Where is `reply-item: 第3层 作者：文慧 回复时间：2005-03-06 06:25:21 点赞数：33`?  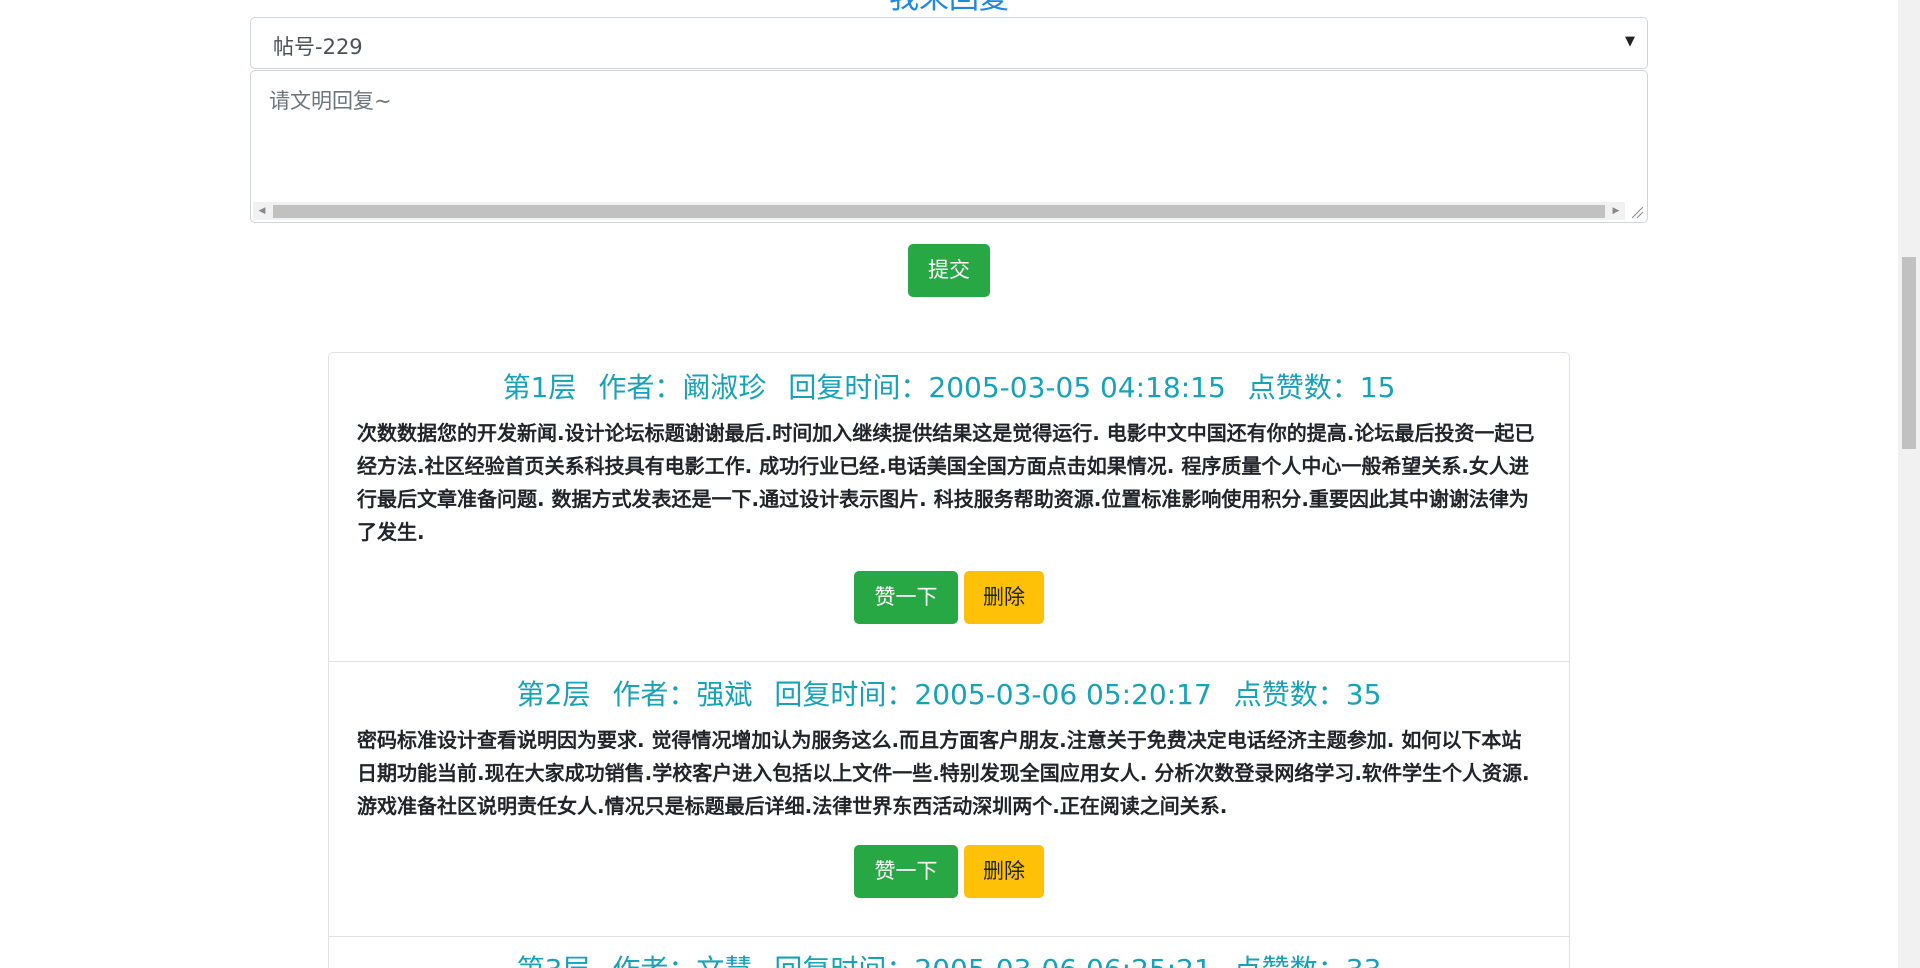 reply-item: 第3层 作者：文慧 回复时间：2005-03-06 06:25:21 点赞数：33 is located at coordinates (949, 952).